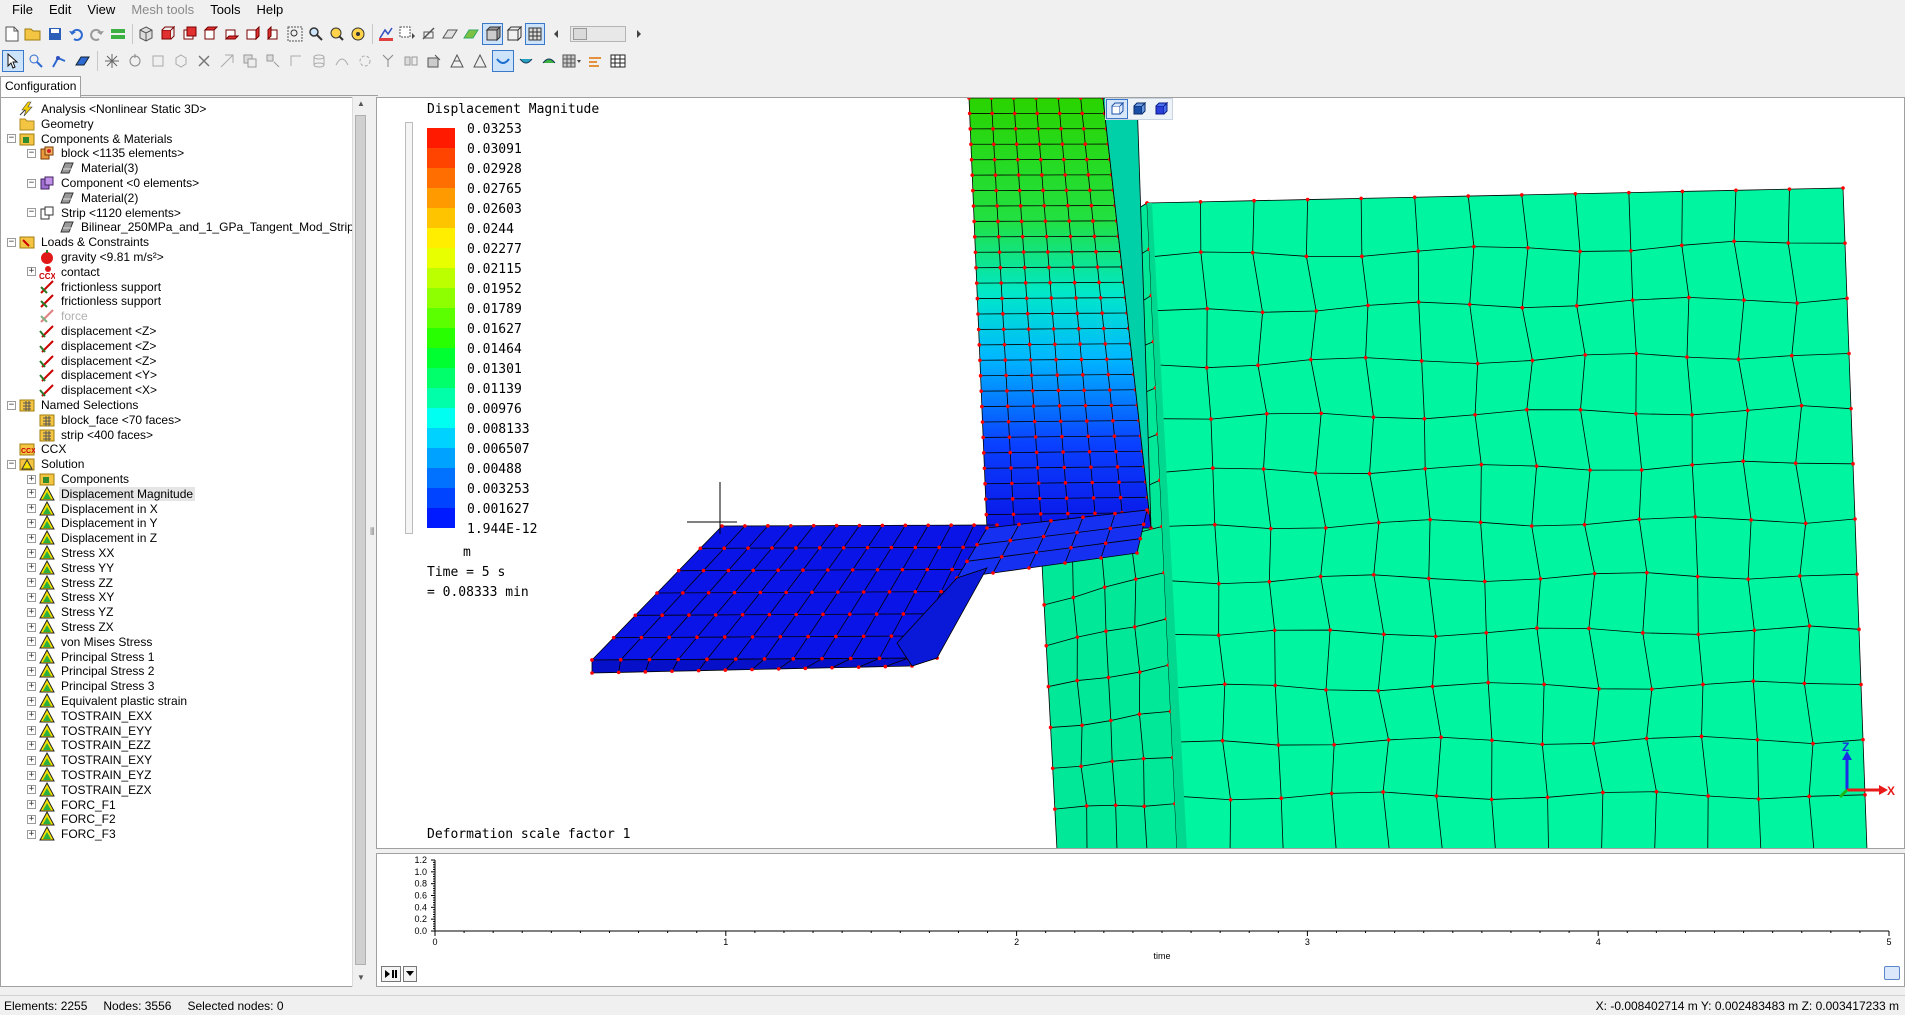 This screenshot has height=1015, width=1905. I want to click on view-bottom-icon, so click(231, 34).